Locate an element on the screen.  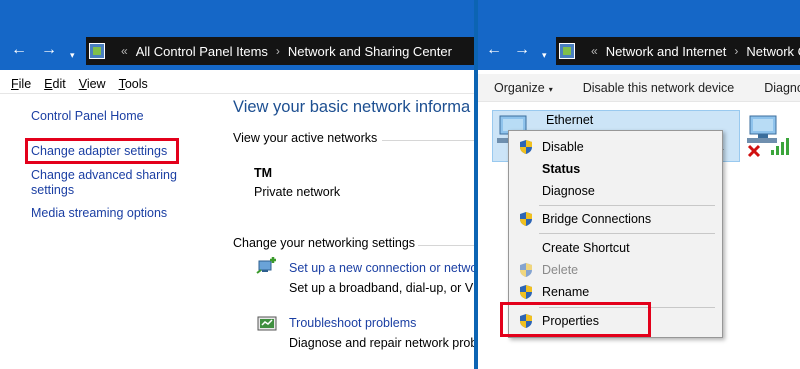
page-title: View your basic network informa is located at coordinates (352, 107).